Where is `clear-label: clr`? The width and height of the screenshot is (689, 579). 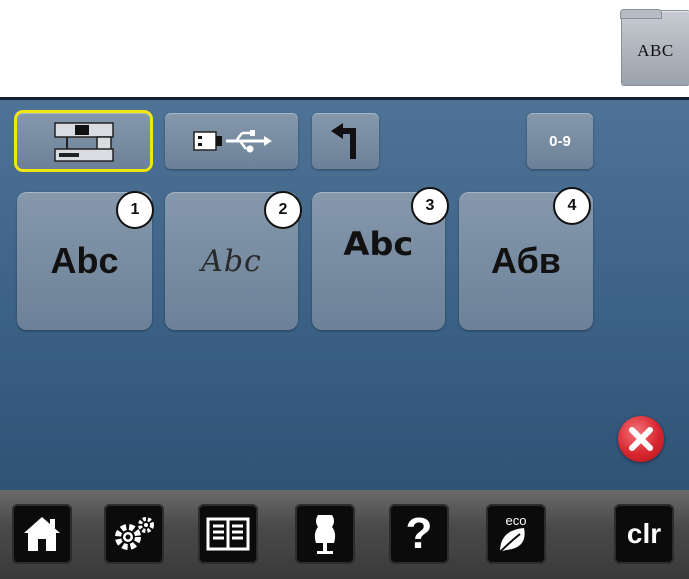
clear-label: clr is located at coordinates (644, 533).